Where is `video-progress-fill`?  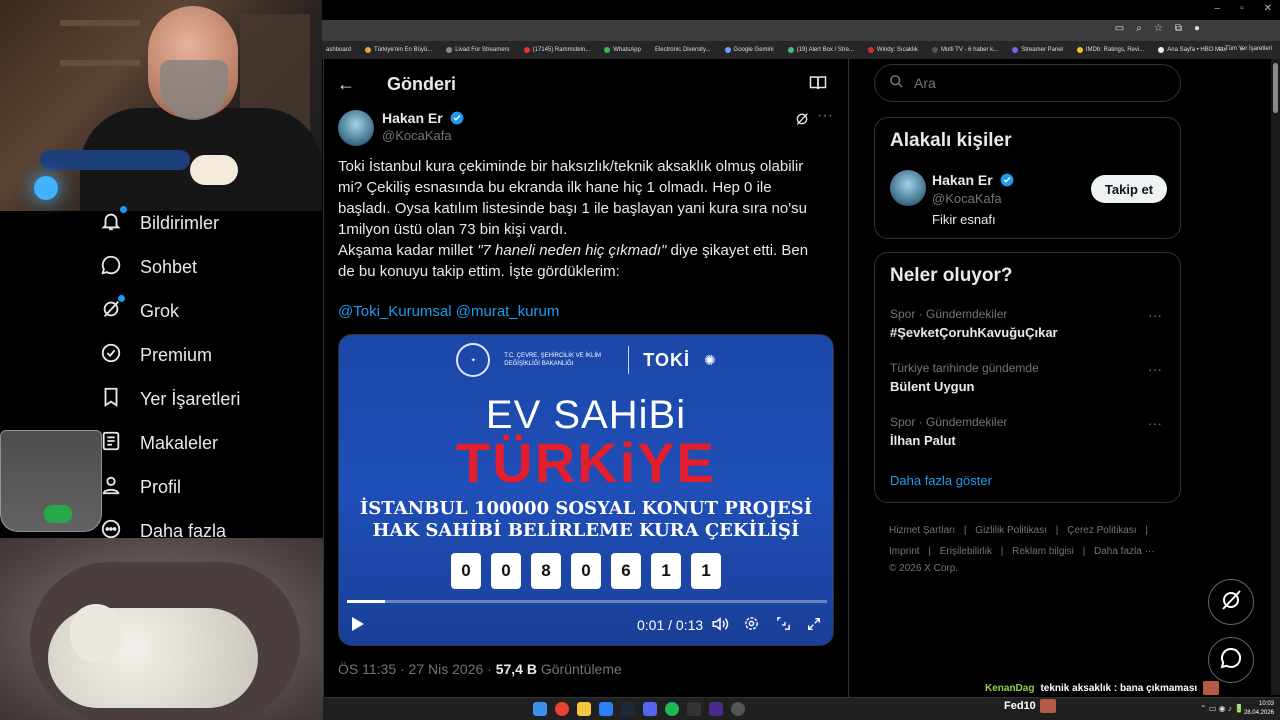
video-progress-fill is located at coordinates (366, 601).